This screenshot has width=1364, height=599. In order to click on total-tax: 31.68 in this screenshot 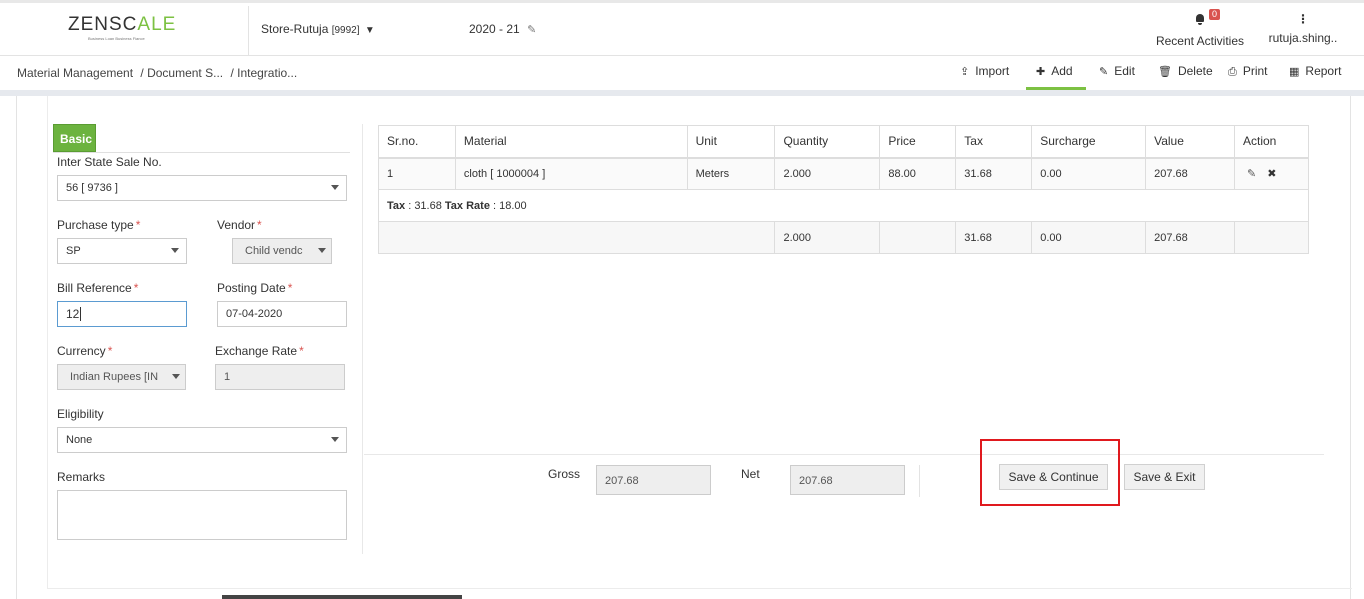, I will do `click(994, 237)`.